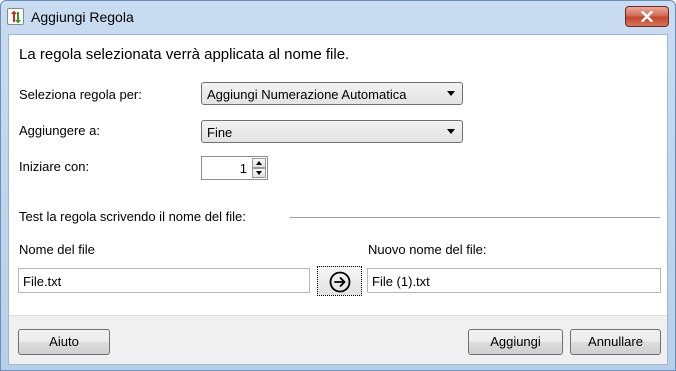 This screenshot has width=676, height=371. Describe the element at coordinates (401, 281) in the screenshot. I see `new-name-value: File (1).txt` at that location.